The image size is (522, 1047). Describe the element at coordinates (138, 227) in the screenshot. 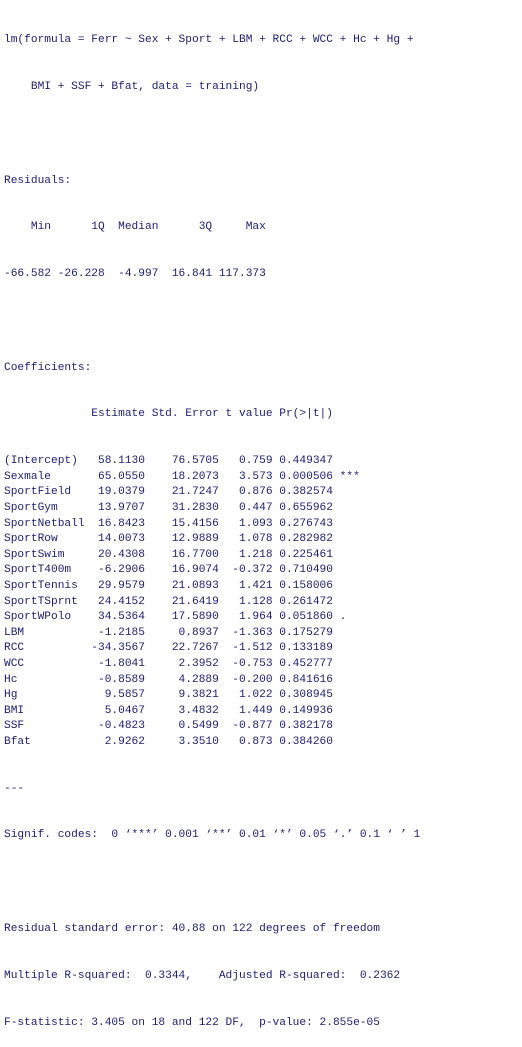

I see `residuals-header: Min 1Q Median 3Q Max` at that location.